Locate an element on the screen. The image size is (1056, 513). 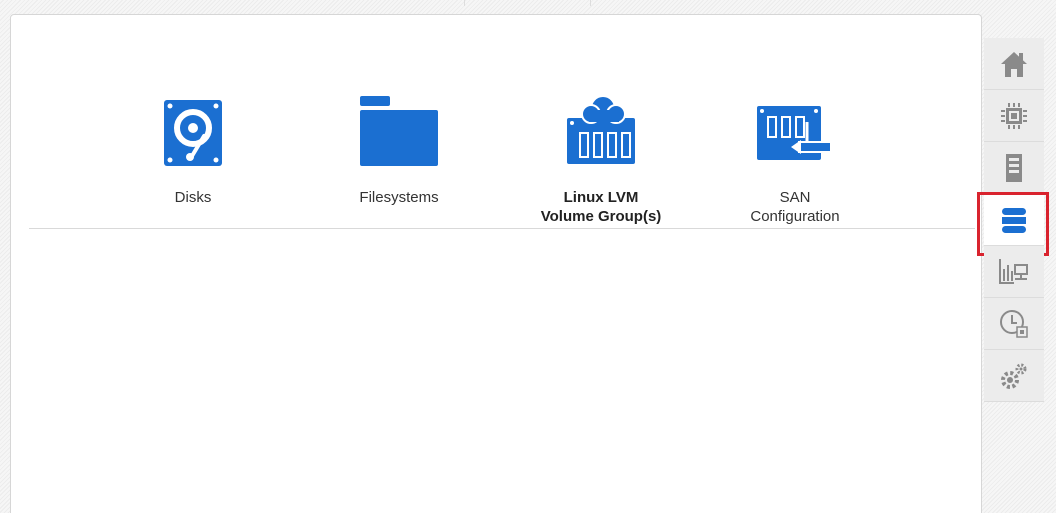
tile-linux-lvm-label: Linux LVM Volume Group(s) is located at coordinates (601, 207).